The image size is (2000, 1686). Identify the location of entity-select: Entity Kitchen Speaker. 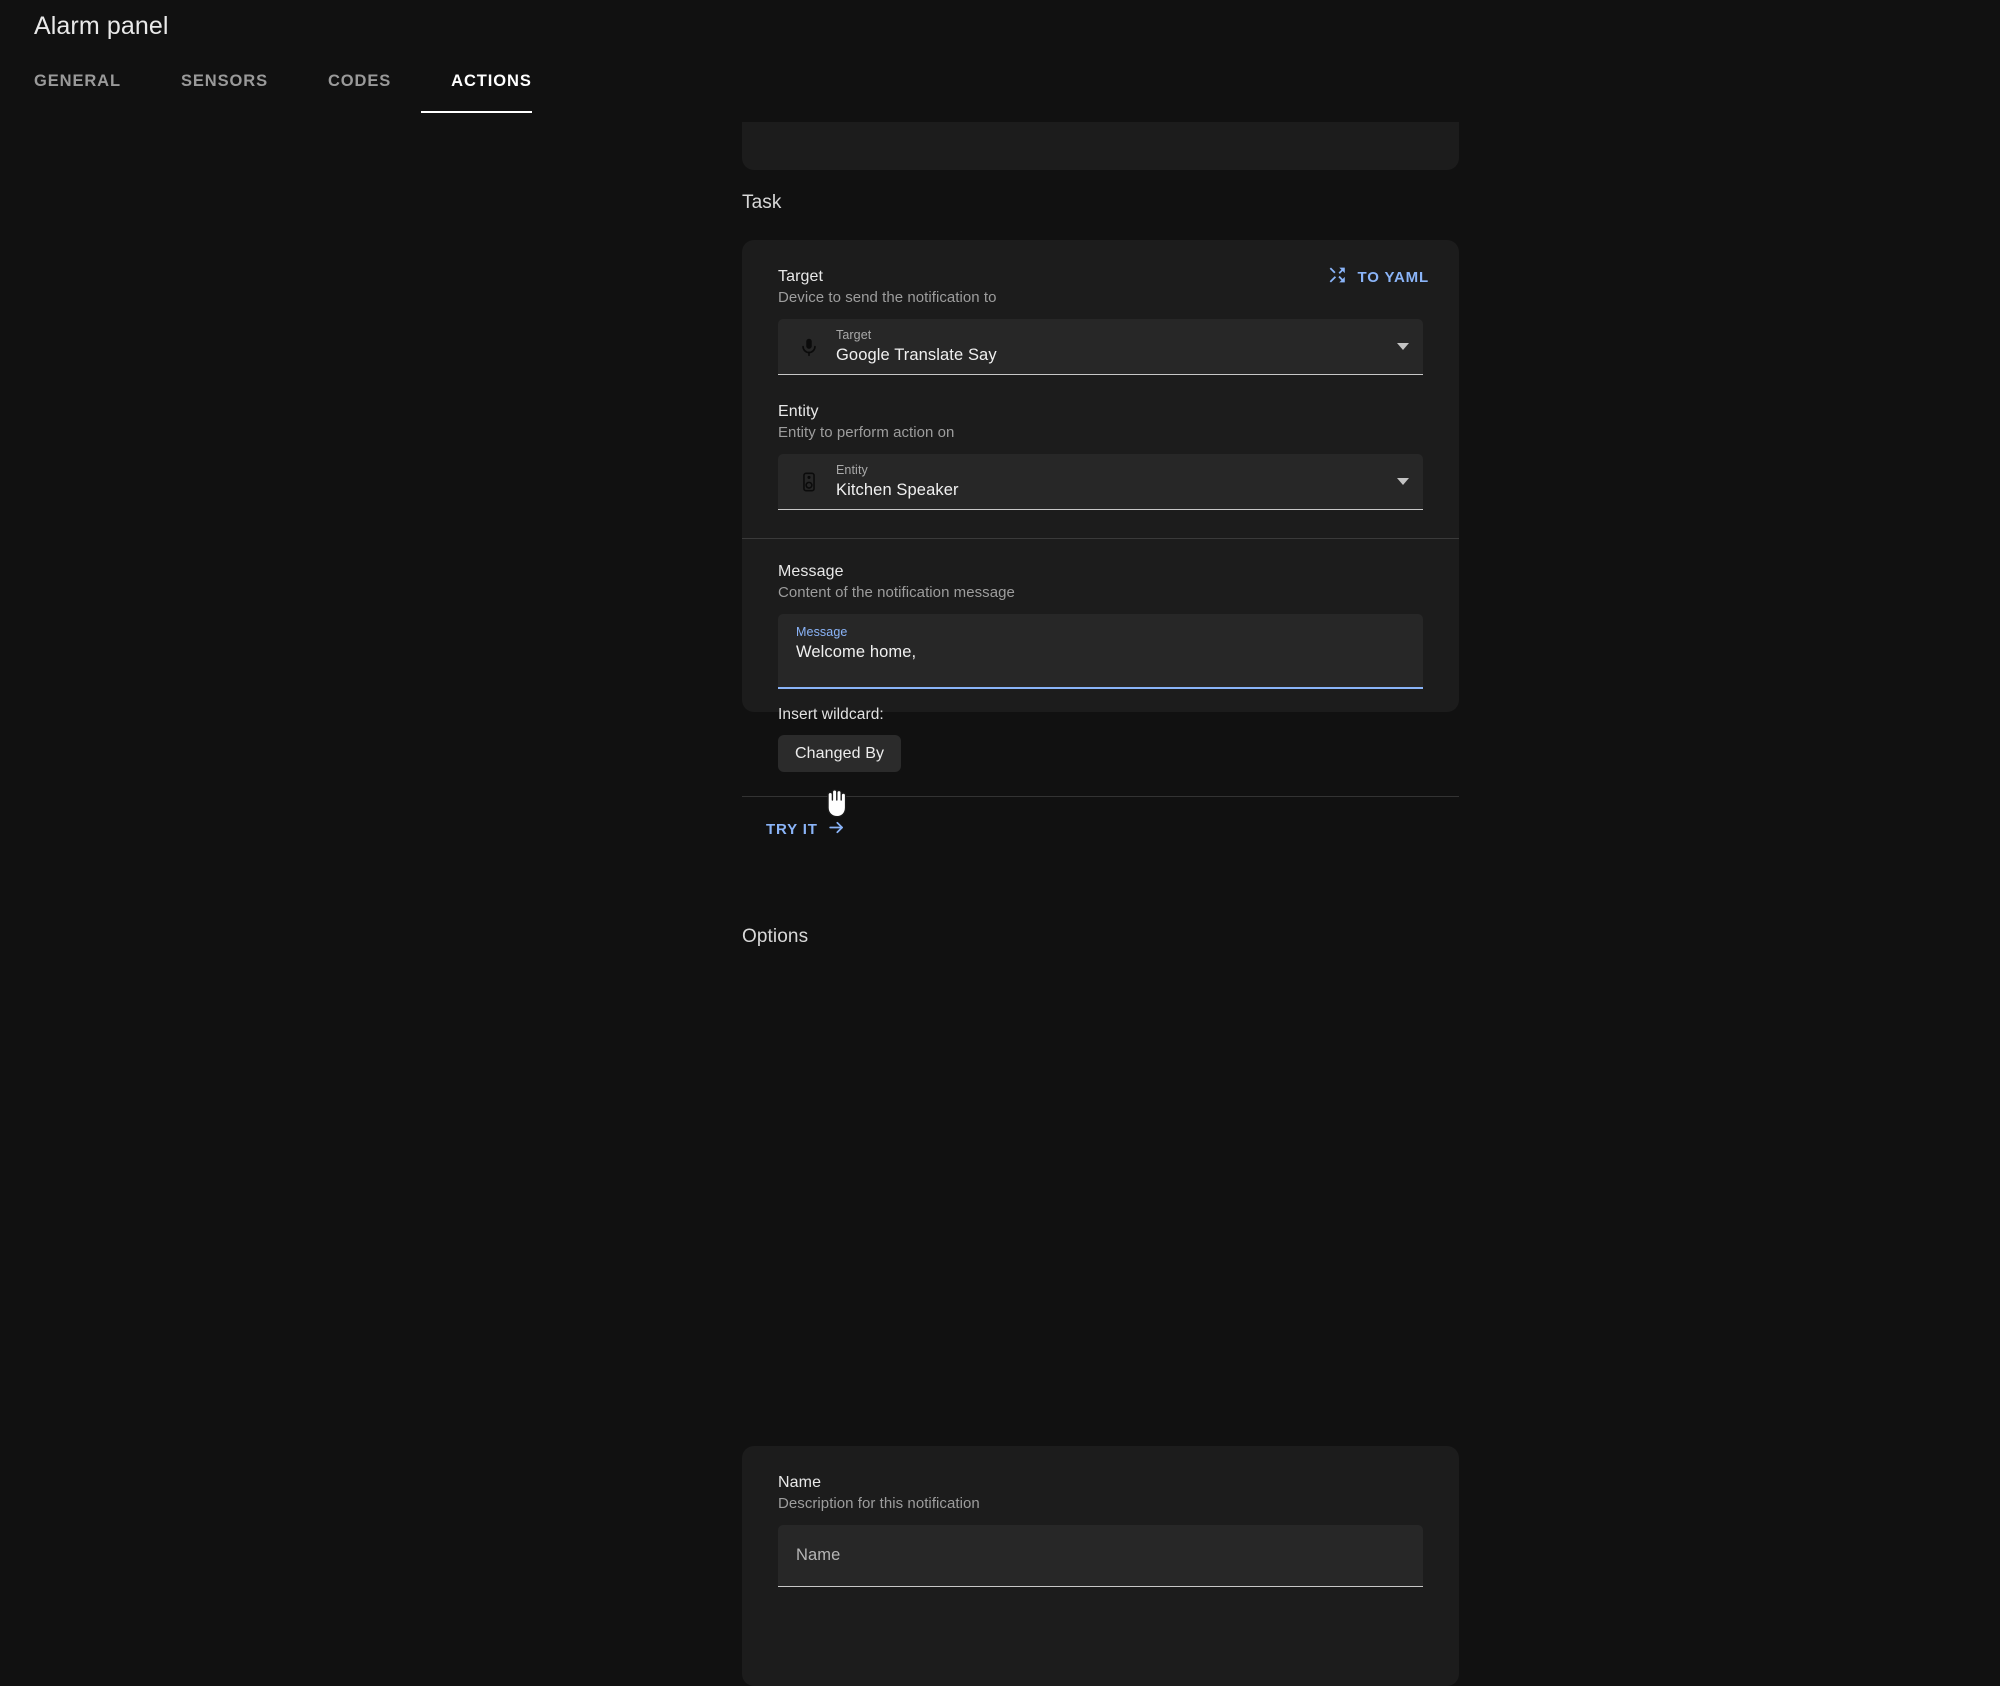
(1100, 482).